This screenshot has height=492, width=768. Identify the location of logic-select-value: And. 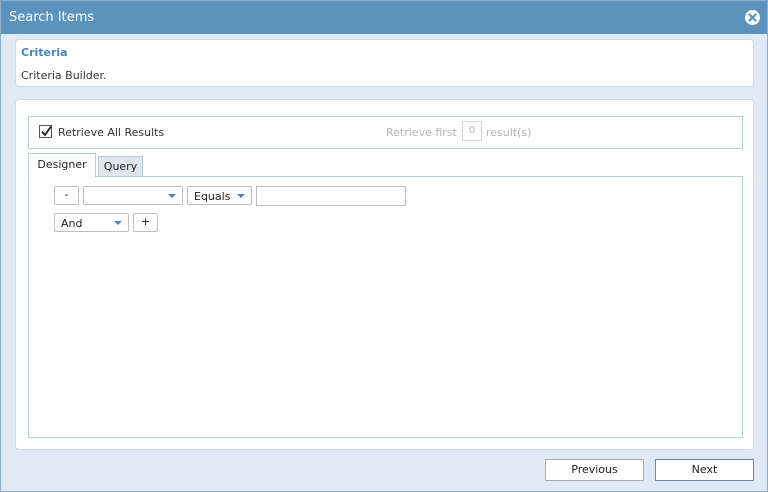
(72, 223).